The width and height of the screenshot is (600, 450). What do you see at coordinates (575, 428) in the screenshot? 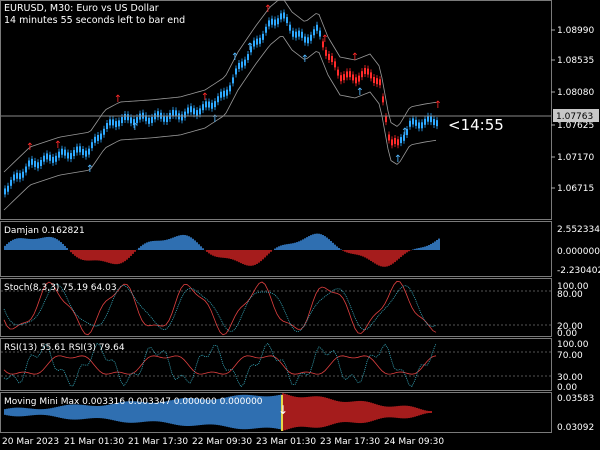
I see `mmm-tick: 0.03092` at bounding box center [575, 428].